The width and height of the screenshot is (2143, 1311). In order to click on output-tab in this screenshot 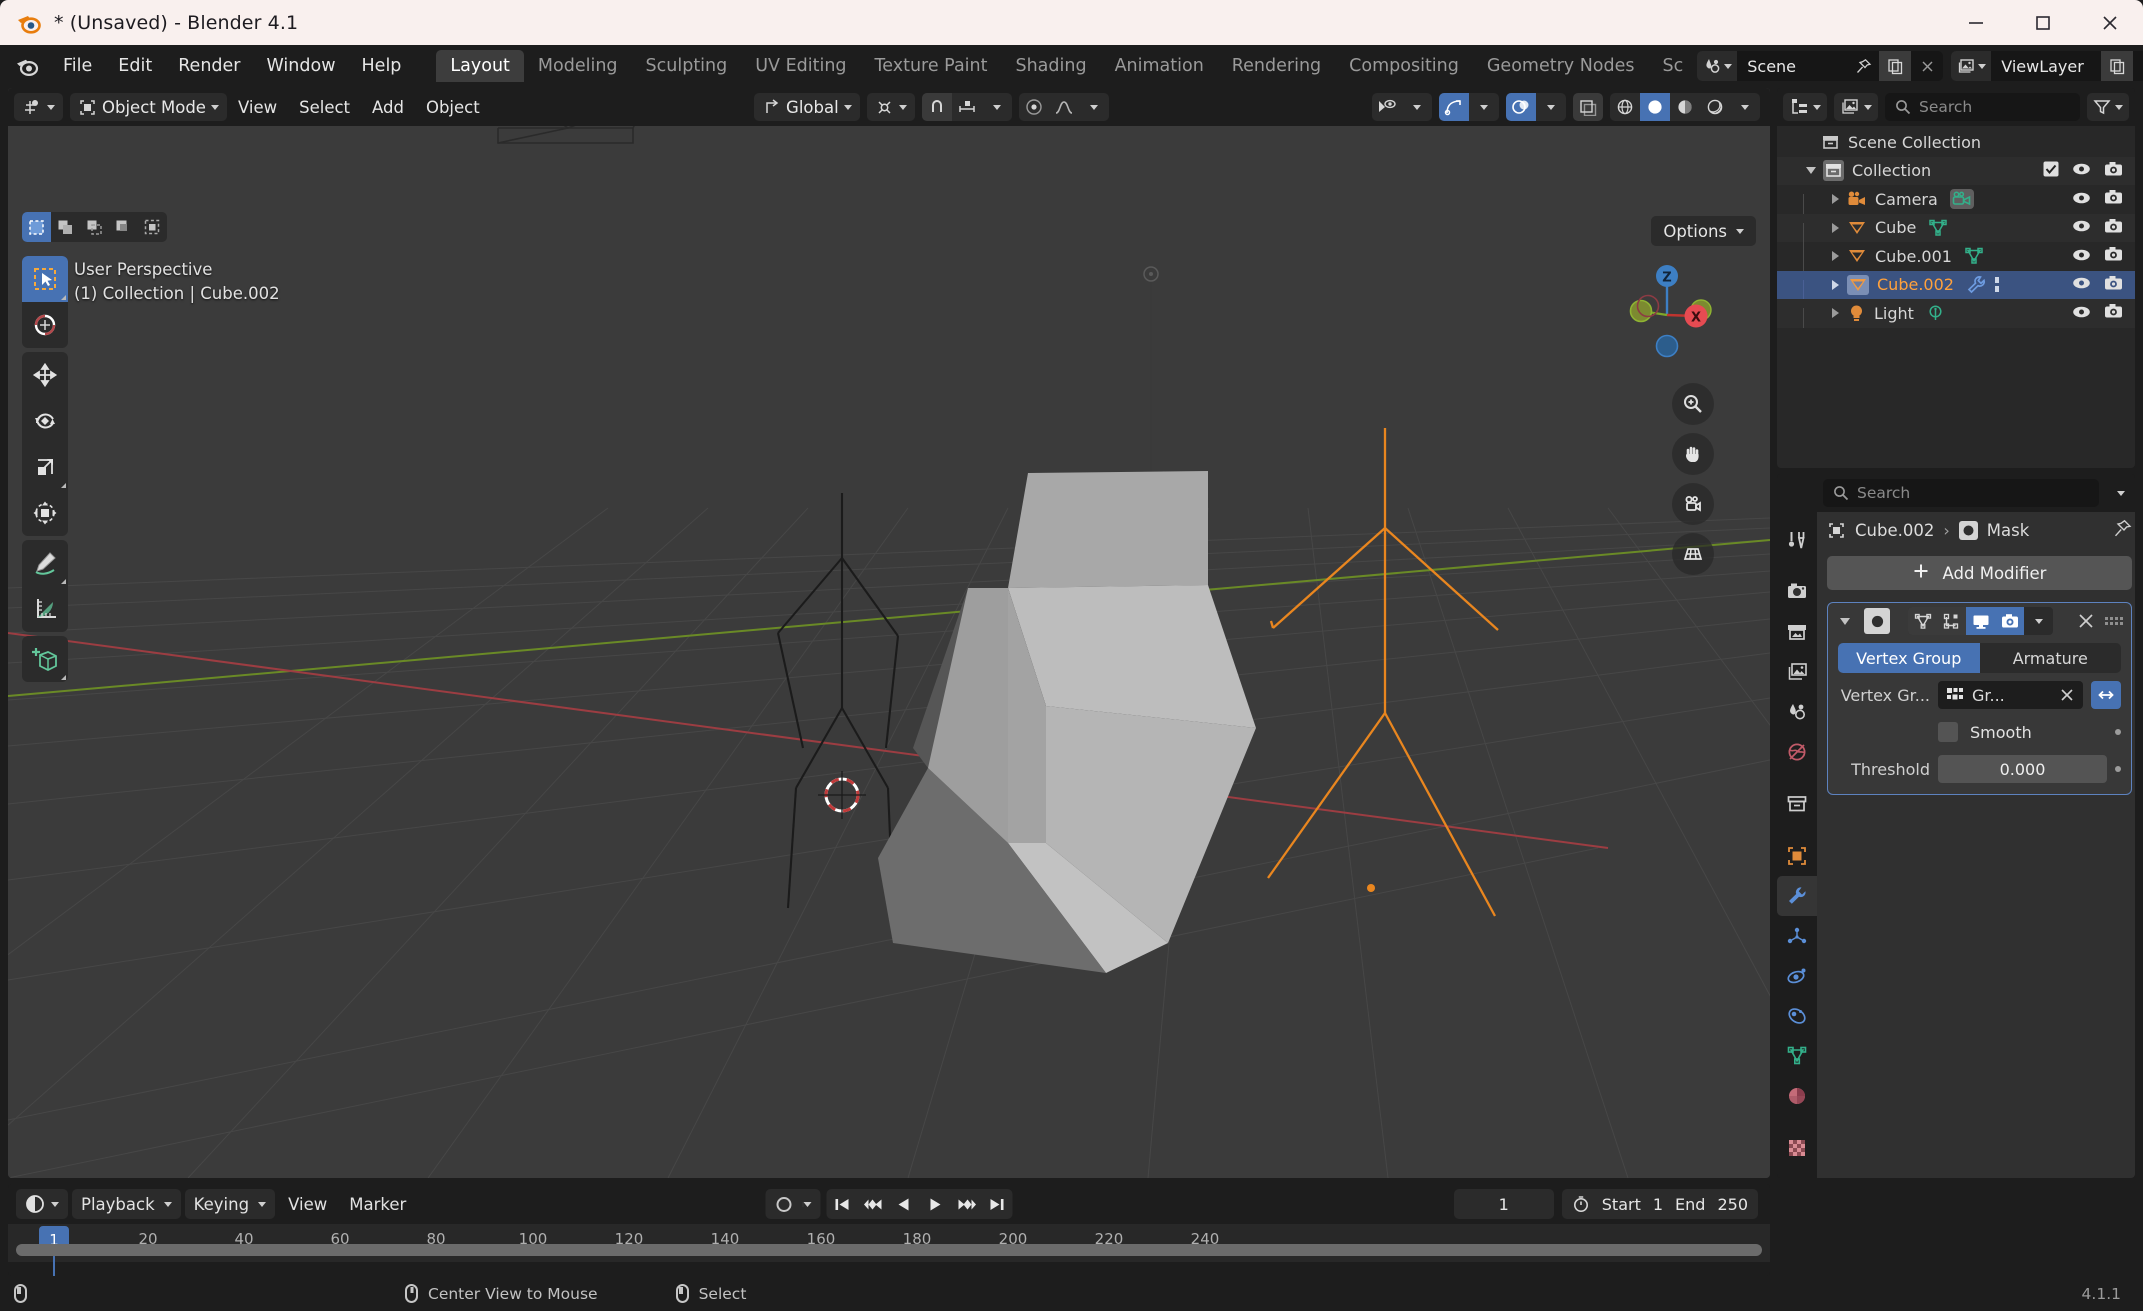, I will do `click(1797, 632)`.